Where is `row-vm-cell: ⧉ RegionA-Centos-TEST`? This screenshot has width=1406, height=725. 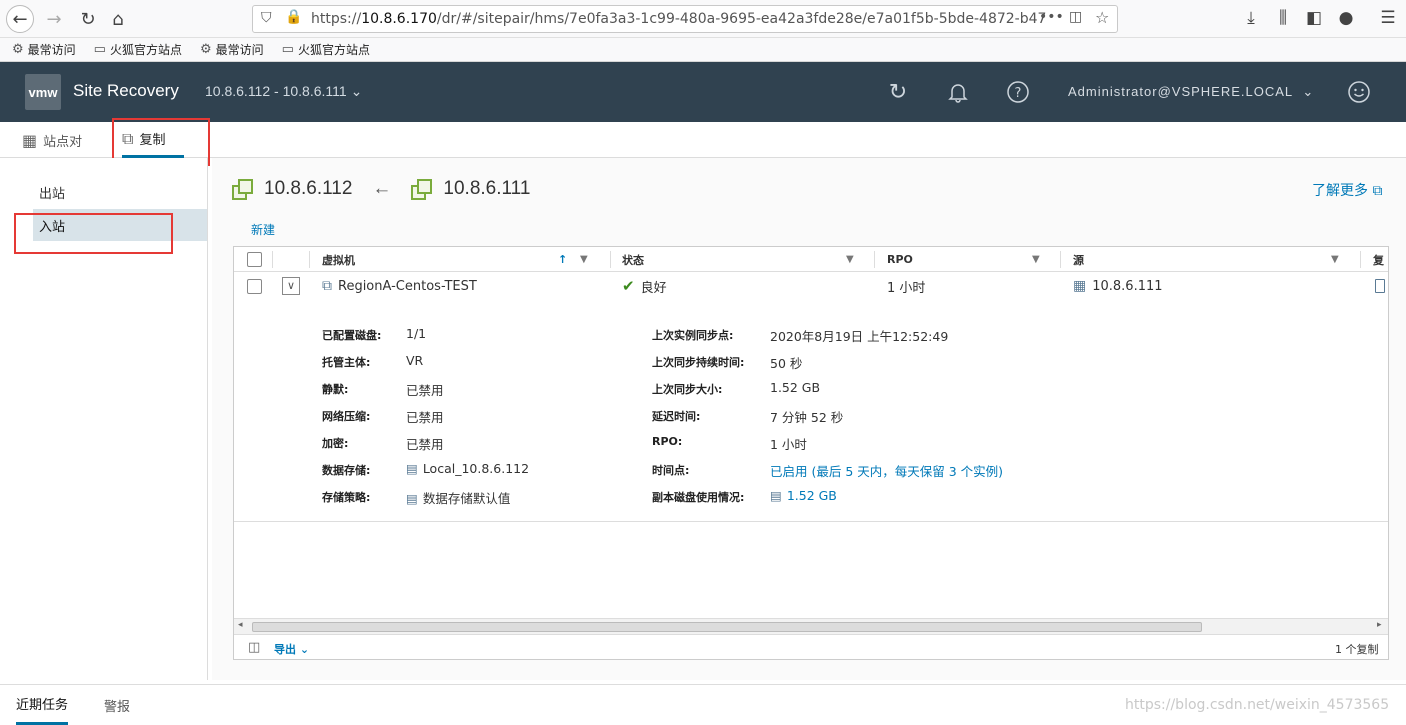
row-vm-cell: ⧉ RegionA-Centos-TEST is located at coordinates (399, 286).